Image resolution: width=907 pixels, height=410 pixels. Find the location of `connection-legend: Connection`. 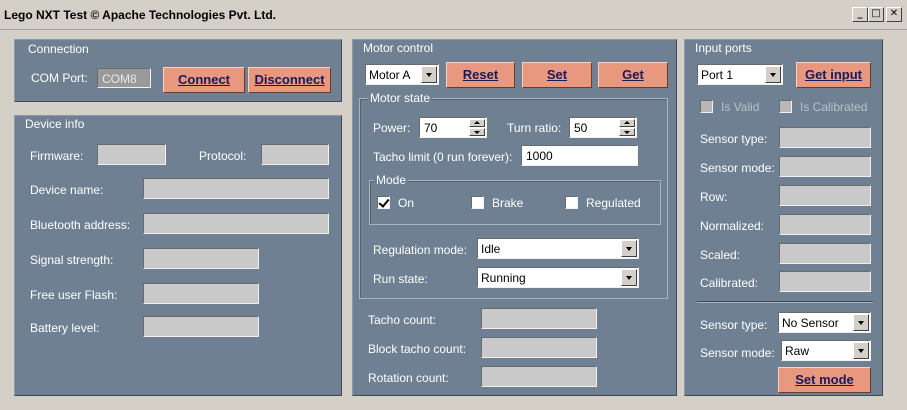

connection-legend: Connection is located at coordinates (58, 49).